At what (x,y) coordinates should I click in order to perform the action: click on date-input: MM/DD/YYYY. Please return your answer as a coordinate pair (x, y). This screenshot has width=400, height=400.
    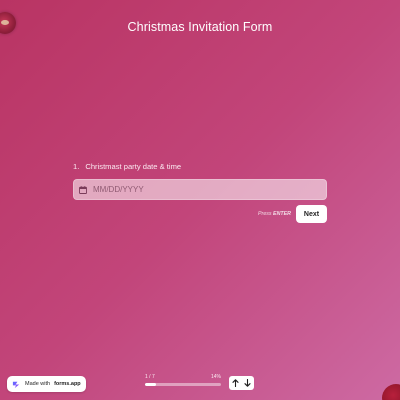
    Looking at the image, I should click on (200, 189).